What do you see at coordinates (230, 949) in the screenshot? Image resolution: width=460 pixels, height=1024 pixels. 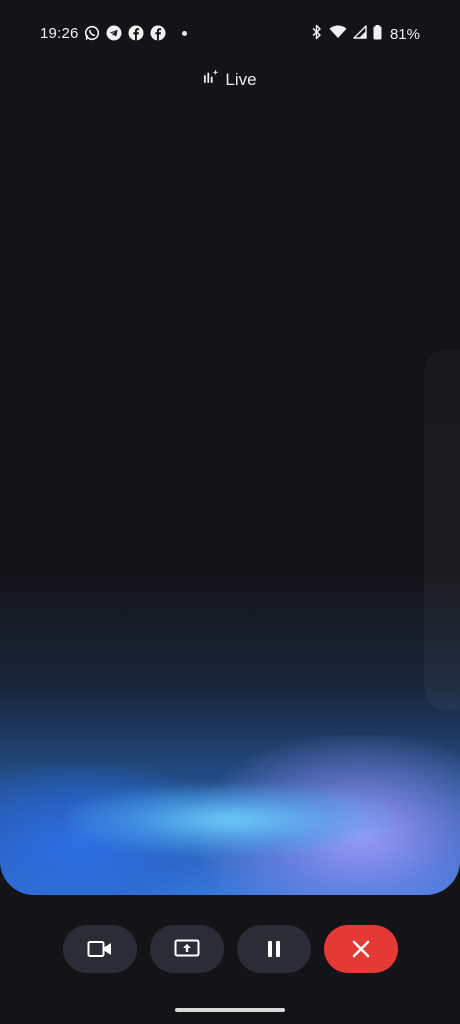 I see `call-controls` at bounding box center [230, 949].